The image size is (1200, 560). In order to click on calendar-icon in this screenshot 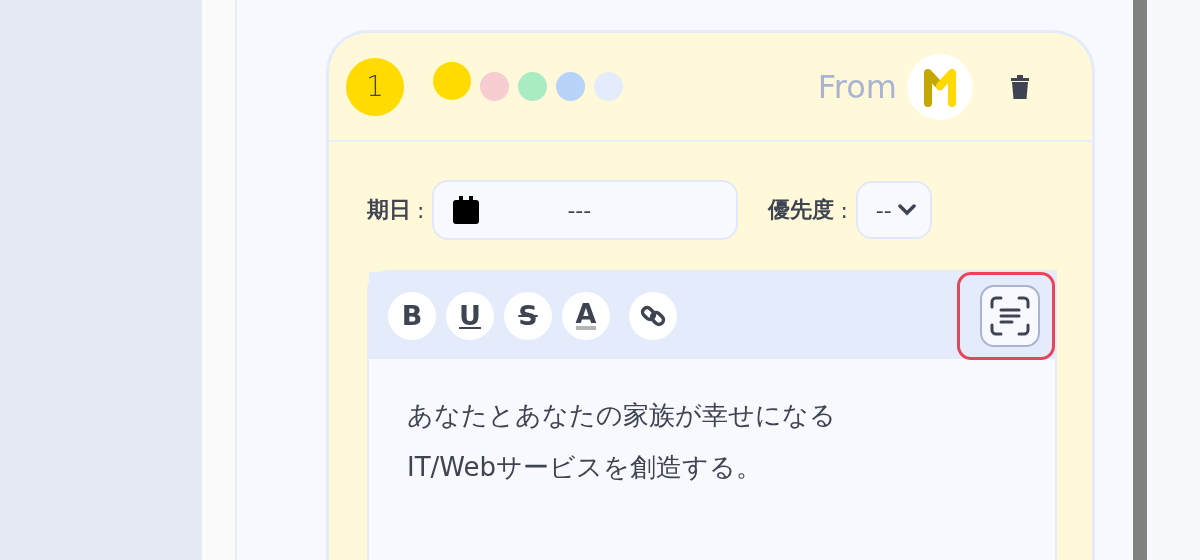, I will do `click(466, 210)`.